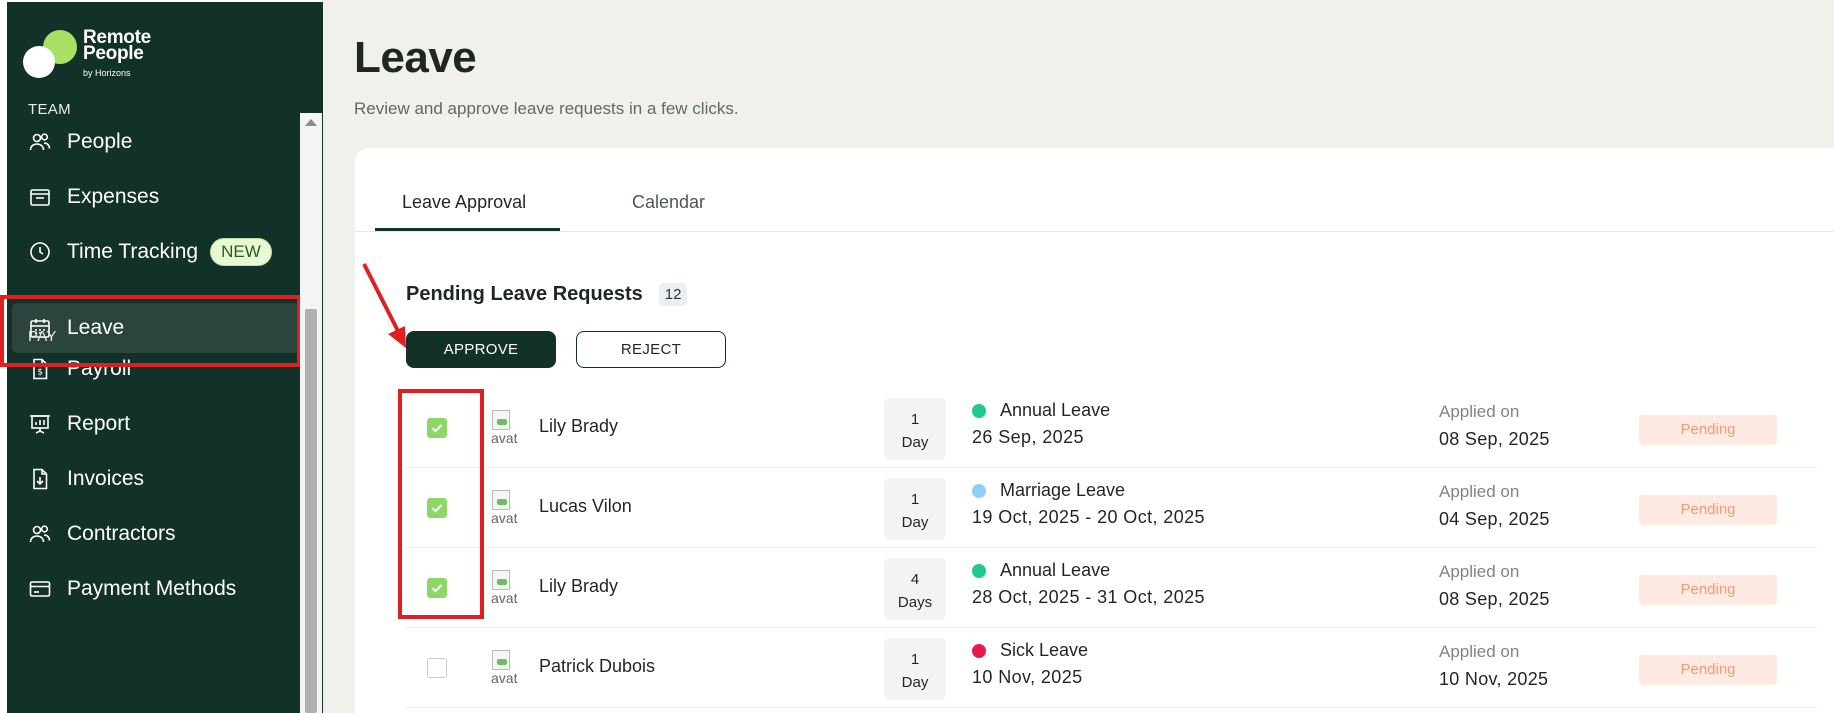 Image resolution: width=1834 pixels, height=713 pixels. Describe the element at coordinates (1030, 650) in the screenshot. I see `leave-type: Sick Leave` at that location.